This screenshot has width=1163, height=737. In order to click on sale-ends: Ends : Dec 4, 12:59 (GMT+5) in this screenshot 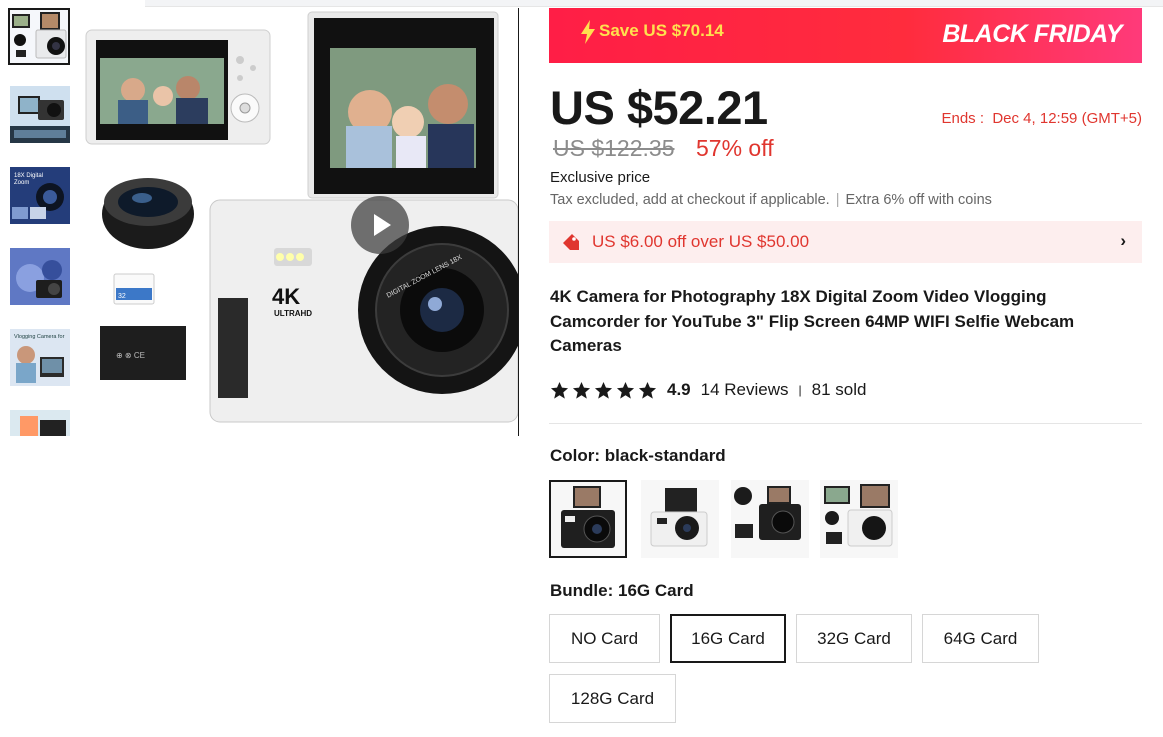, I will do `click(1041, 118)`.